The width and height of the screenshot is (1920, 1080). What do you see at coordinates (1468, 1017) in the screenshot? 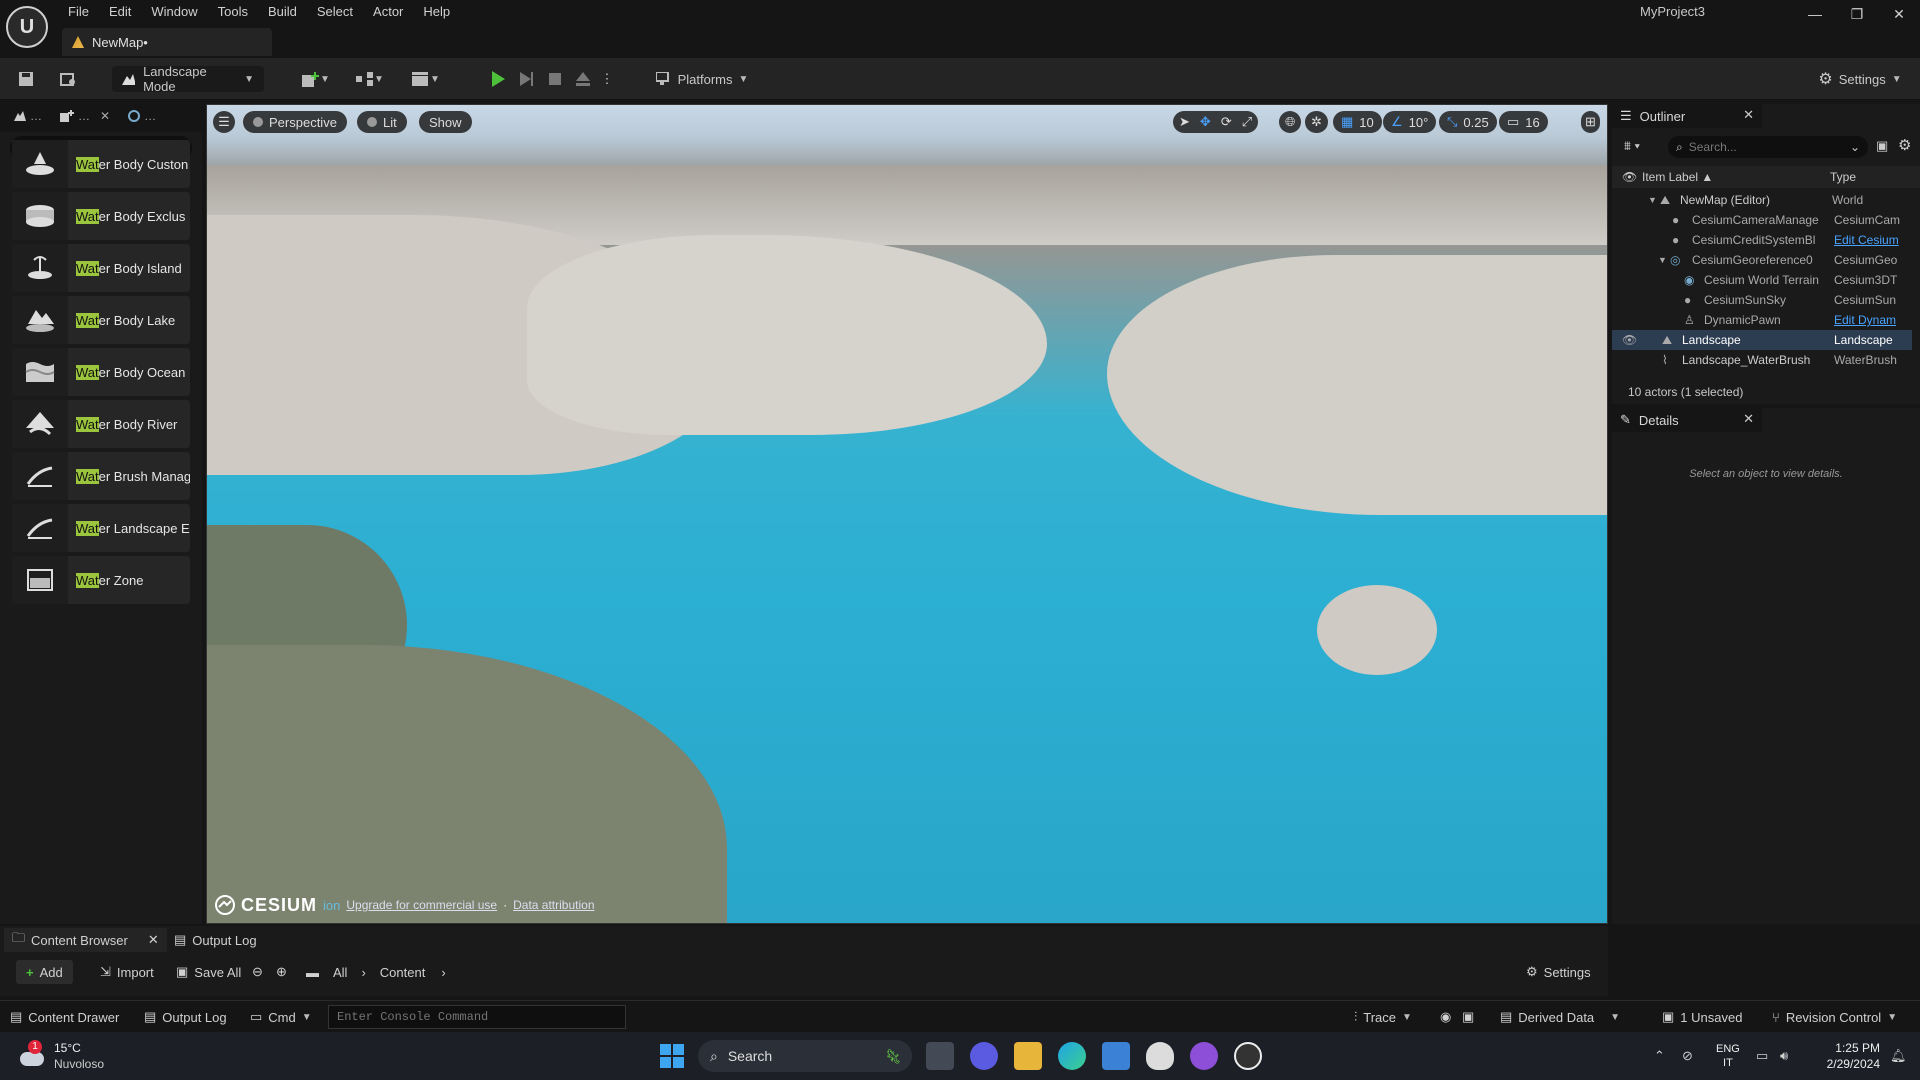
I see `camera-capture-icon: ▣` at bounding box center [1468, 1017].